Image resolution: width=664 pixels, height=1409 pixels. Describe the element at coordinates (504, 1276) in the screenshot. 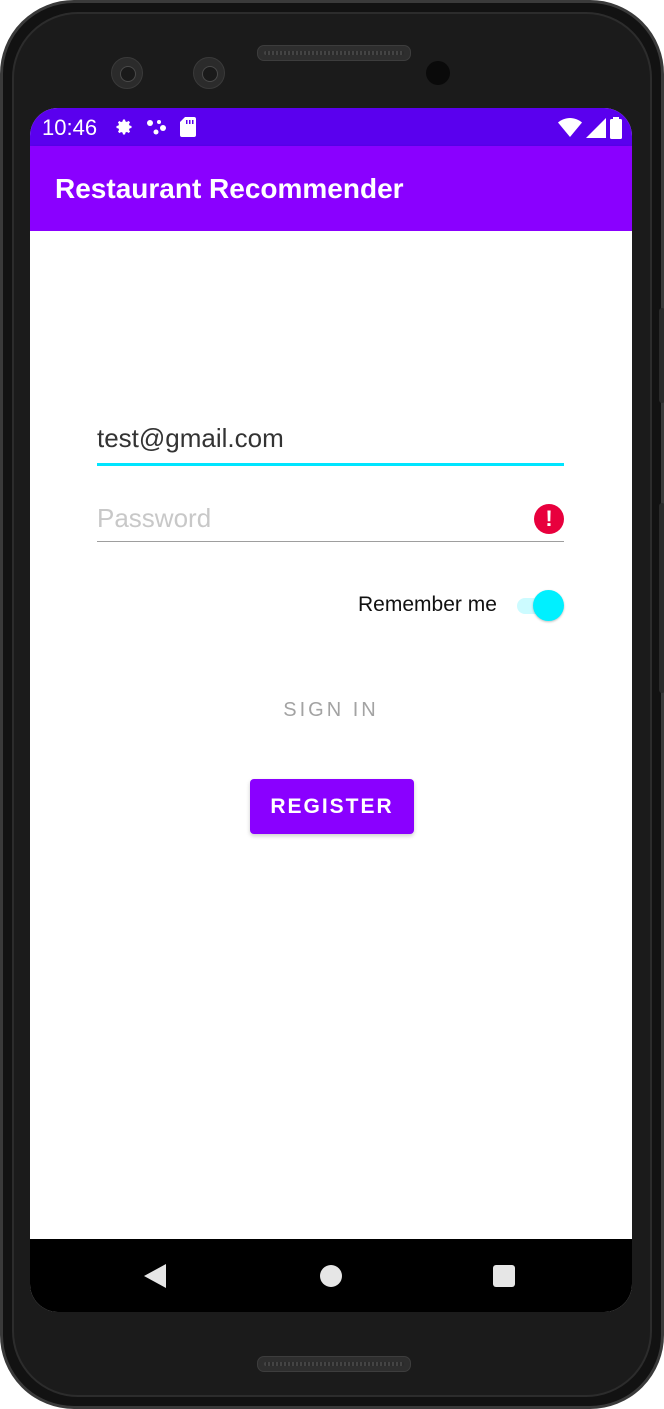

I see `recents-icon` at that location.